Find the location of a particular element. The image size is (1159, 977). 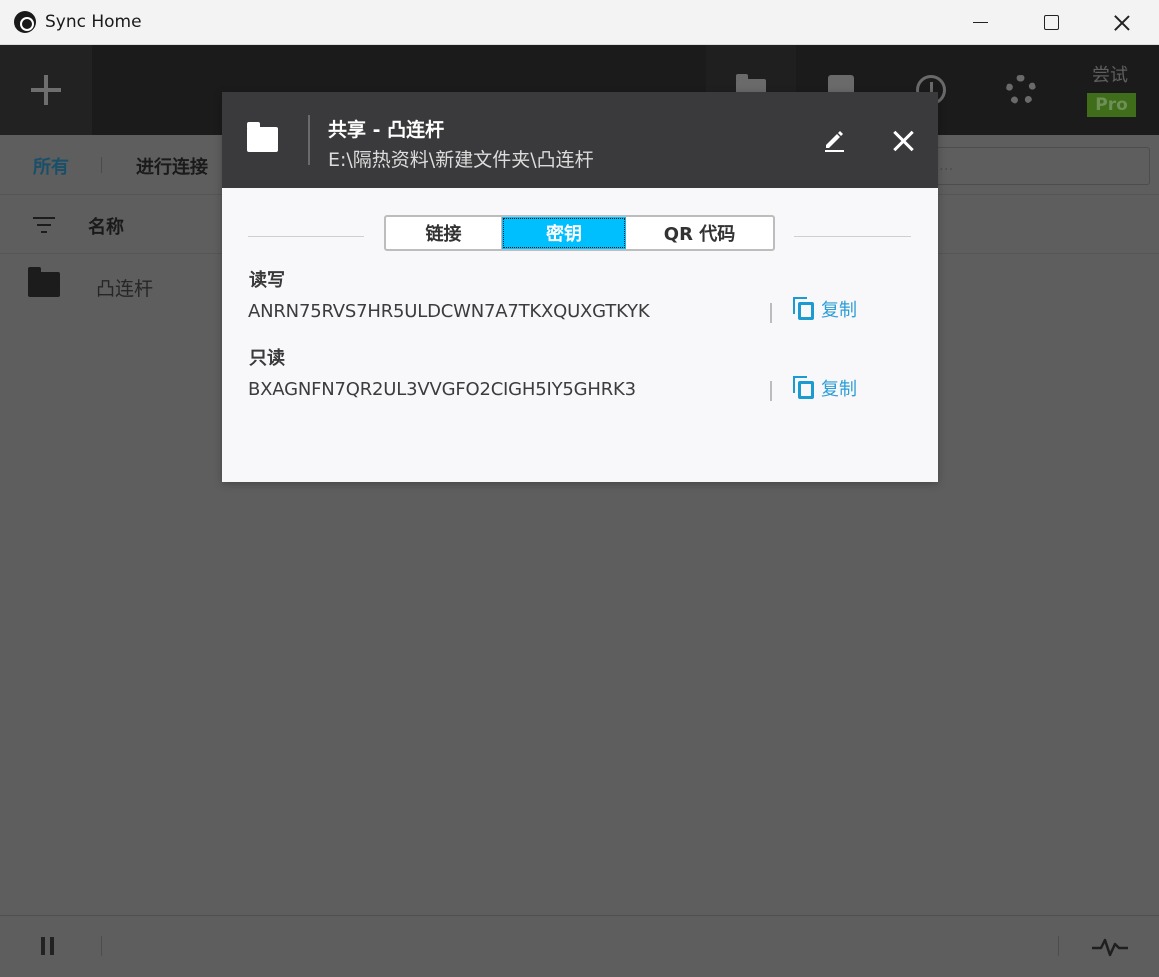

folder-name: 凸连杆 is located at coordinates (125, 289).